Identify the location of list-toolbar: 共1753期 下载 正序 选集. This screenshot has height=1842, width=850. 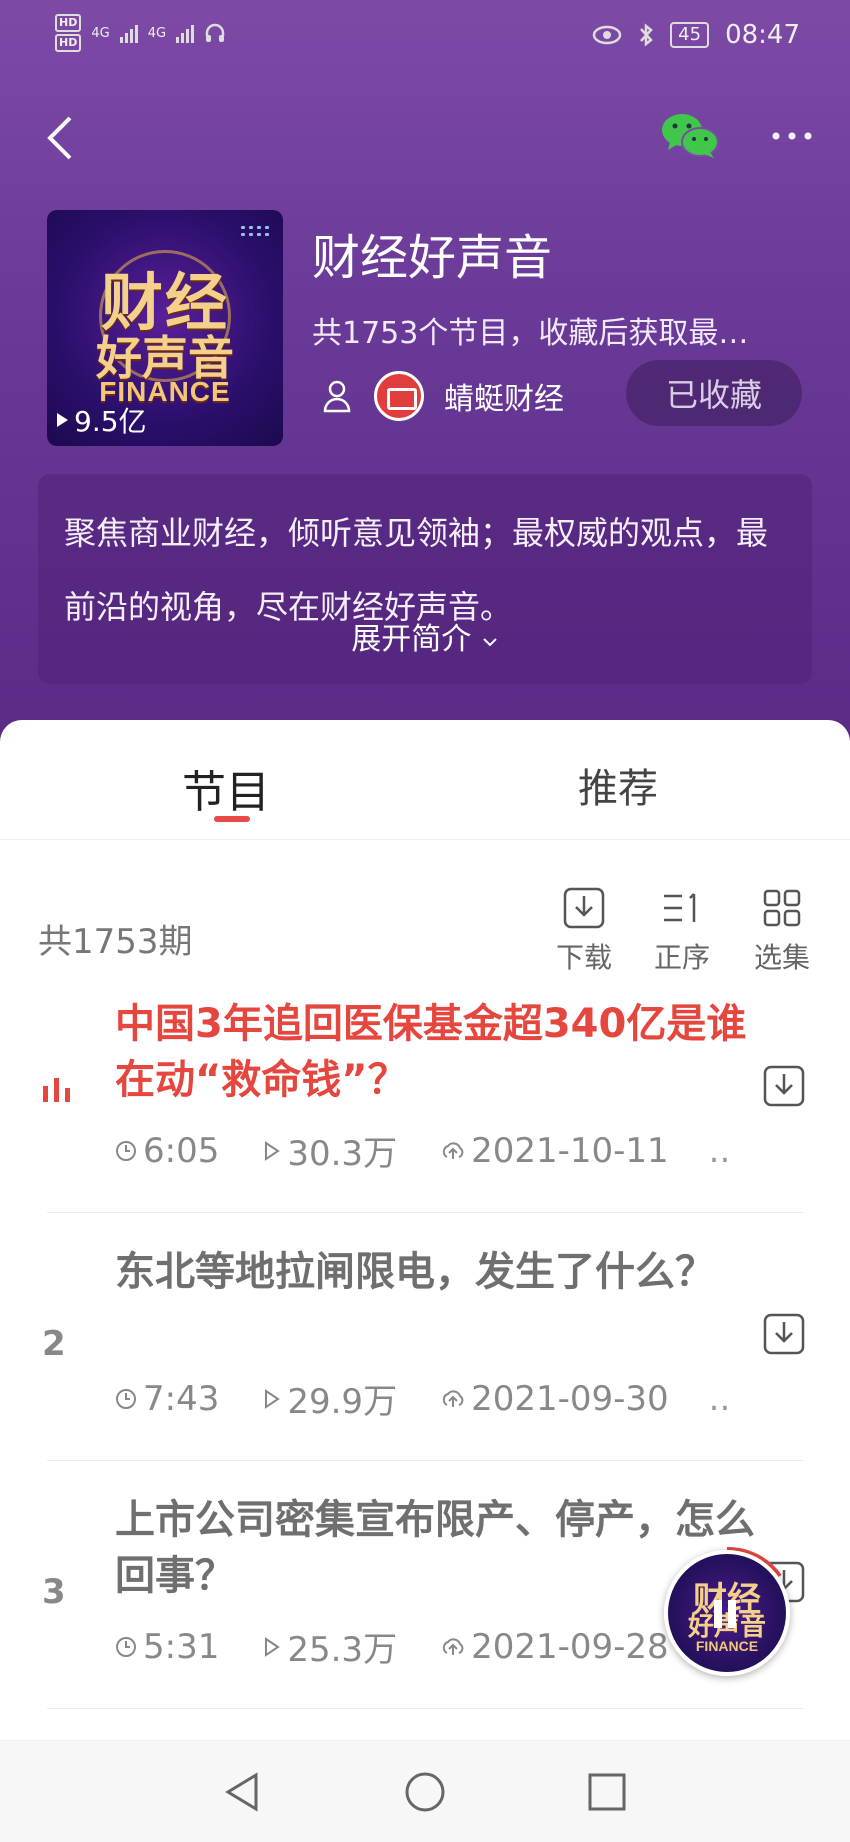
(425, 922).